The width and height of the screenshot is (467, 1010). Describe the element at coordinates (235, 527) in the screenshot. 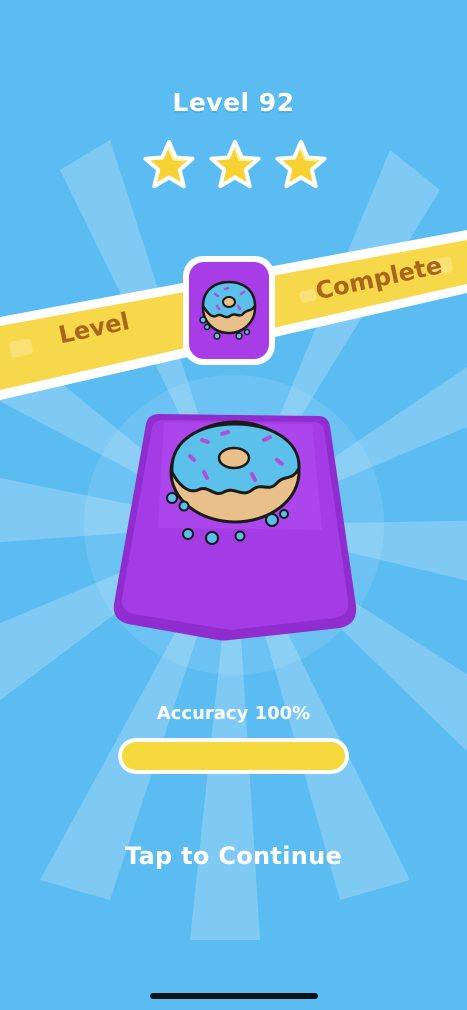

I see `donut-keycap` at that location.